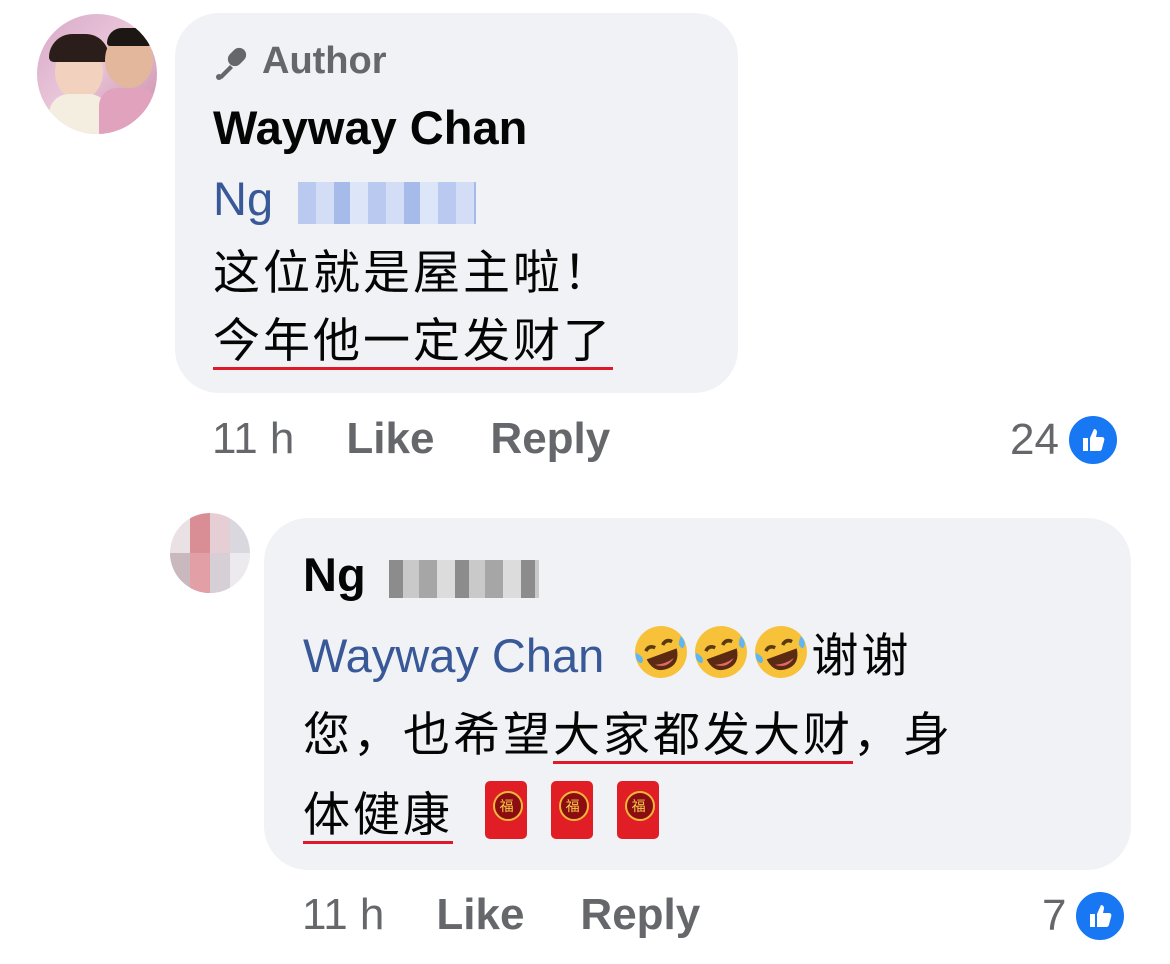 The height and width of the screenshot is (964, 1170). I want to click on highlighted-text: 今年他一定发财了, so click(413, 342).